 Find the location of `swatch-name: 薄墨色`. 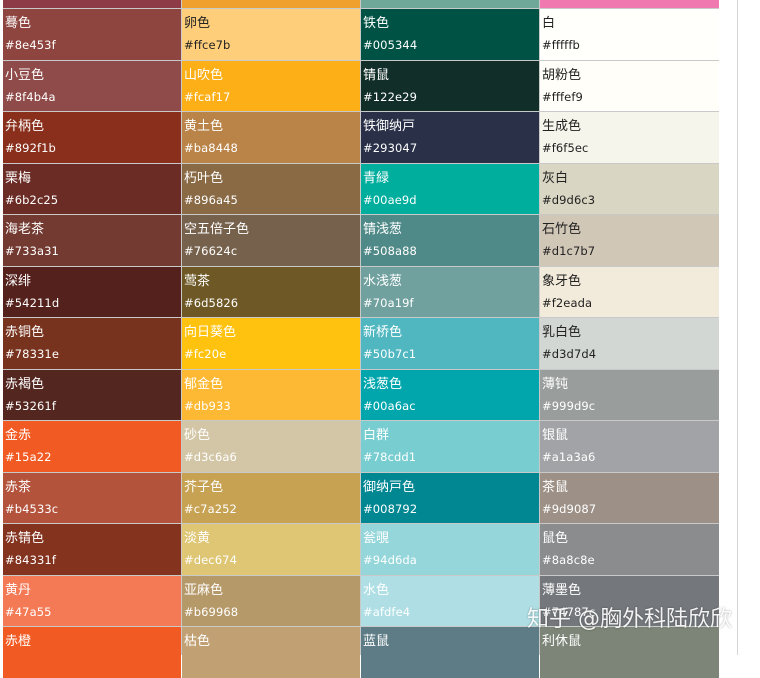

swatch-name: 薄墨色 is located at coordinates (562, 590).